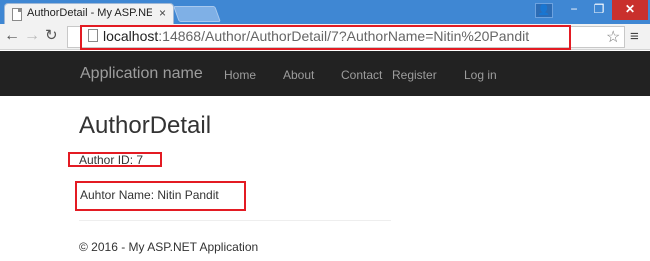  I want to click on close-window-icon: ✕, so click(630, 10).